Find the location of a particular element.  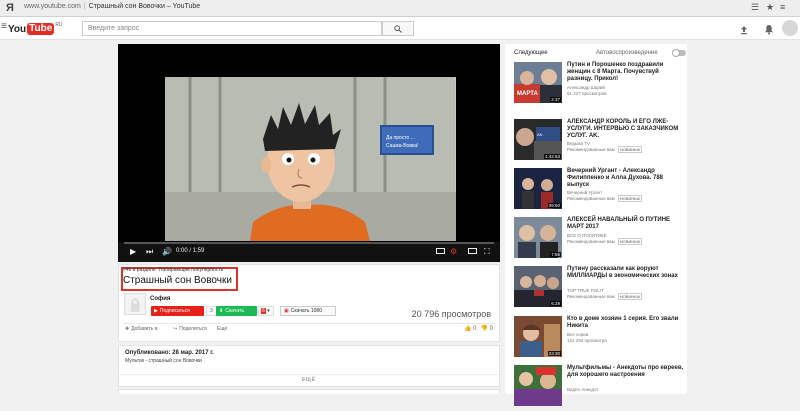

settings-gear-icon: ⚙ is located at coordinates (453, 251).